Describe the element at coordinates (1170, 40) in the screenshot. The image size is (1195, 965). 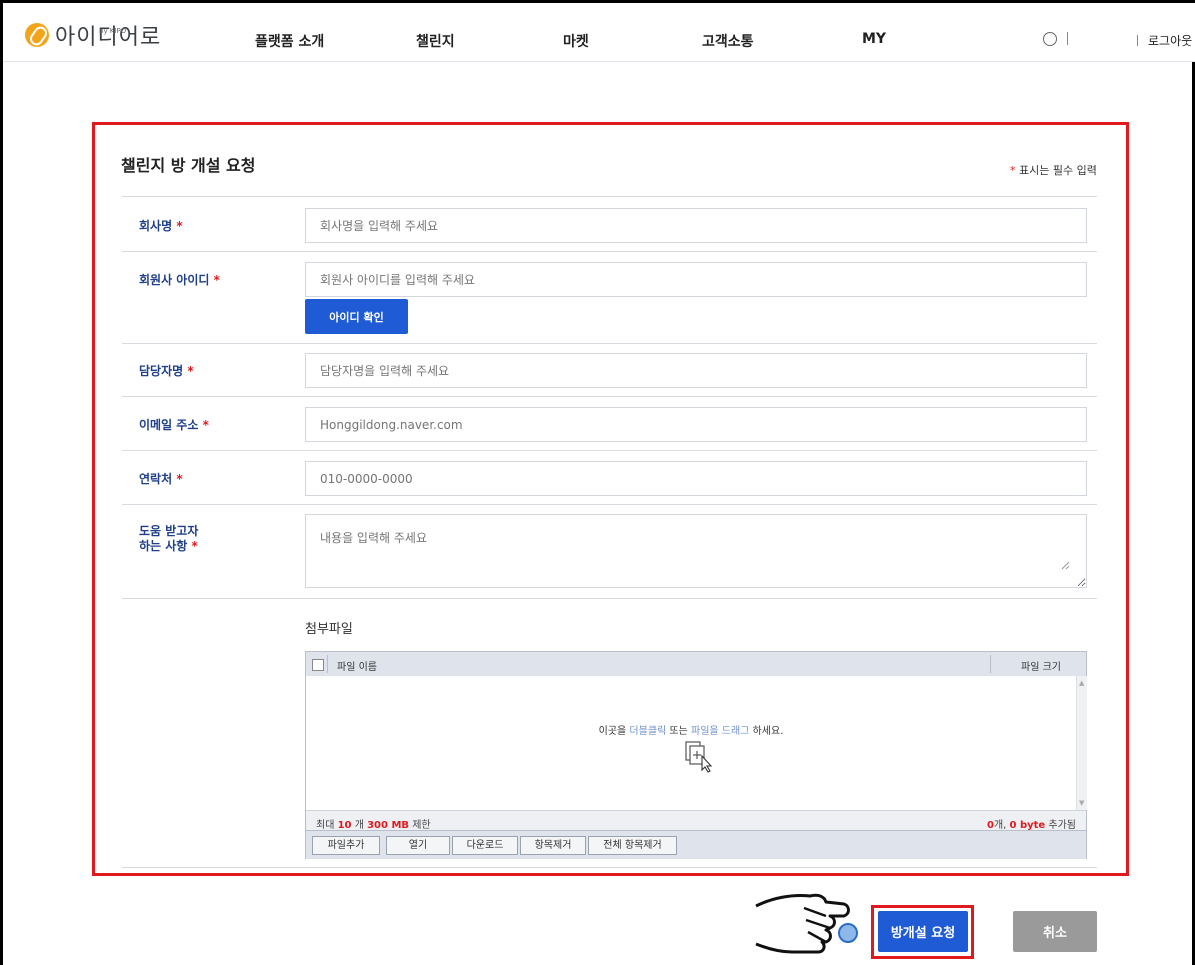
I see `logout-link: 로그아웃` at that location.